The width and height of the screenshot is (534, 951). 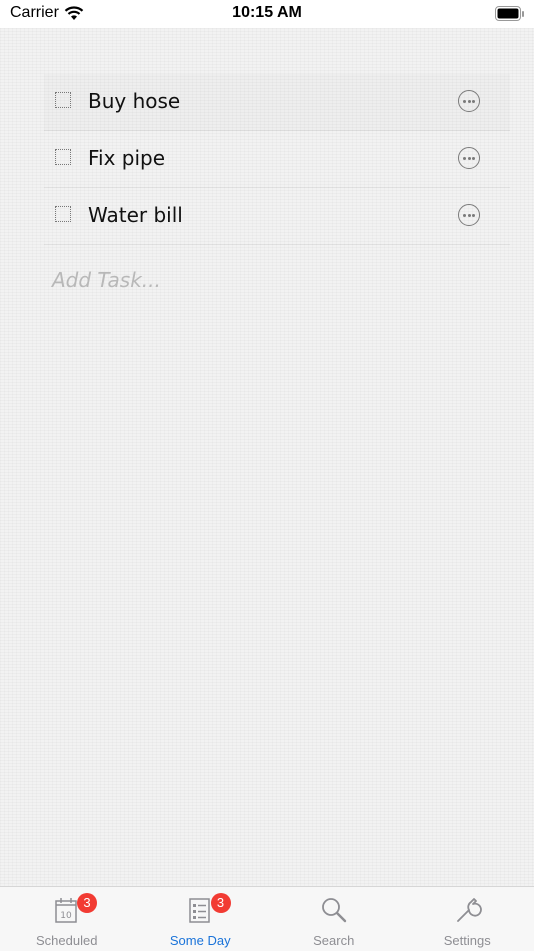 I want to click on tab-label: Settings, so click(x=467, y=940).